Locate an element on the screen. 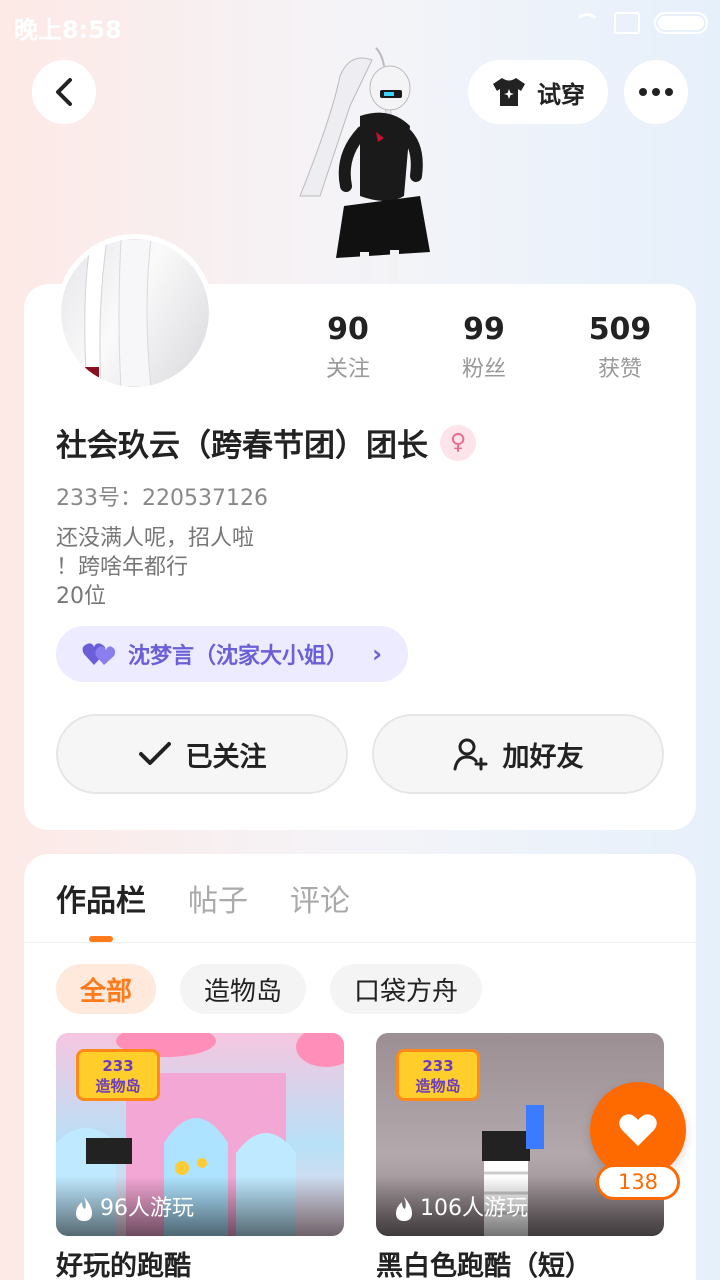 This screenshot has height=1280, width=720. double-heart-icon is located at coordinates (99, 654).